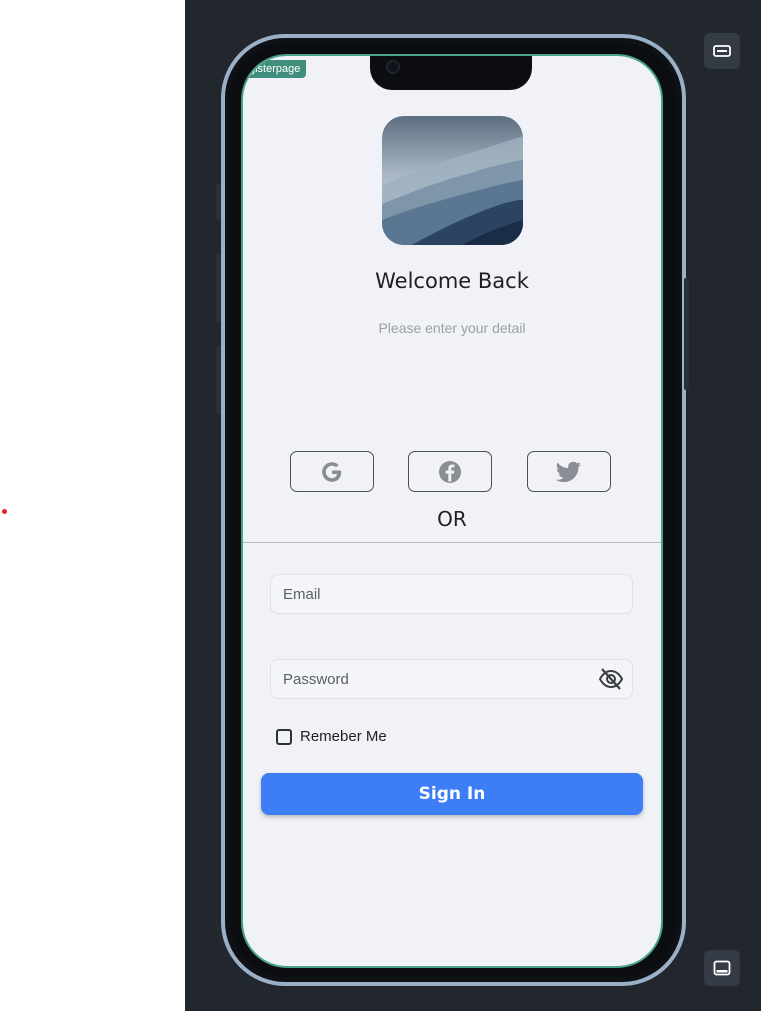 The image size is (761, 1011). Describe the element at coordinates (686, 334) in the screenshot. I see `power-button` at that location.